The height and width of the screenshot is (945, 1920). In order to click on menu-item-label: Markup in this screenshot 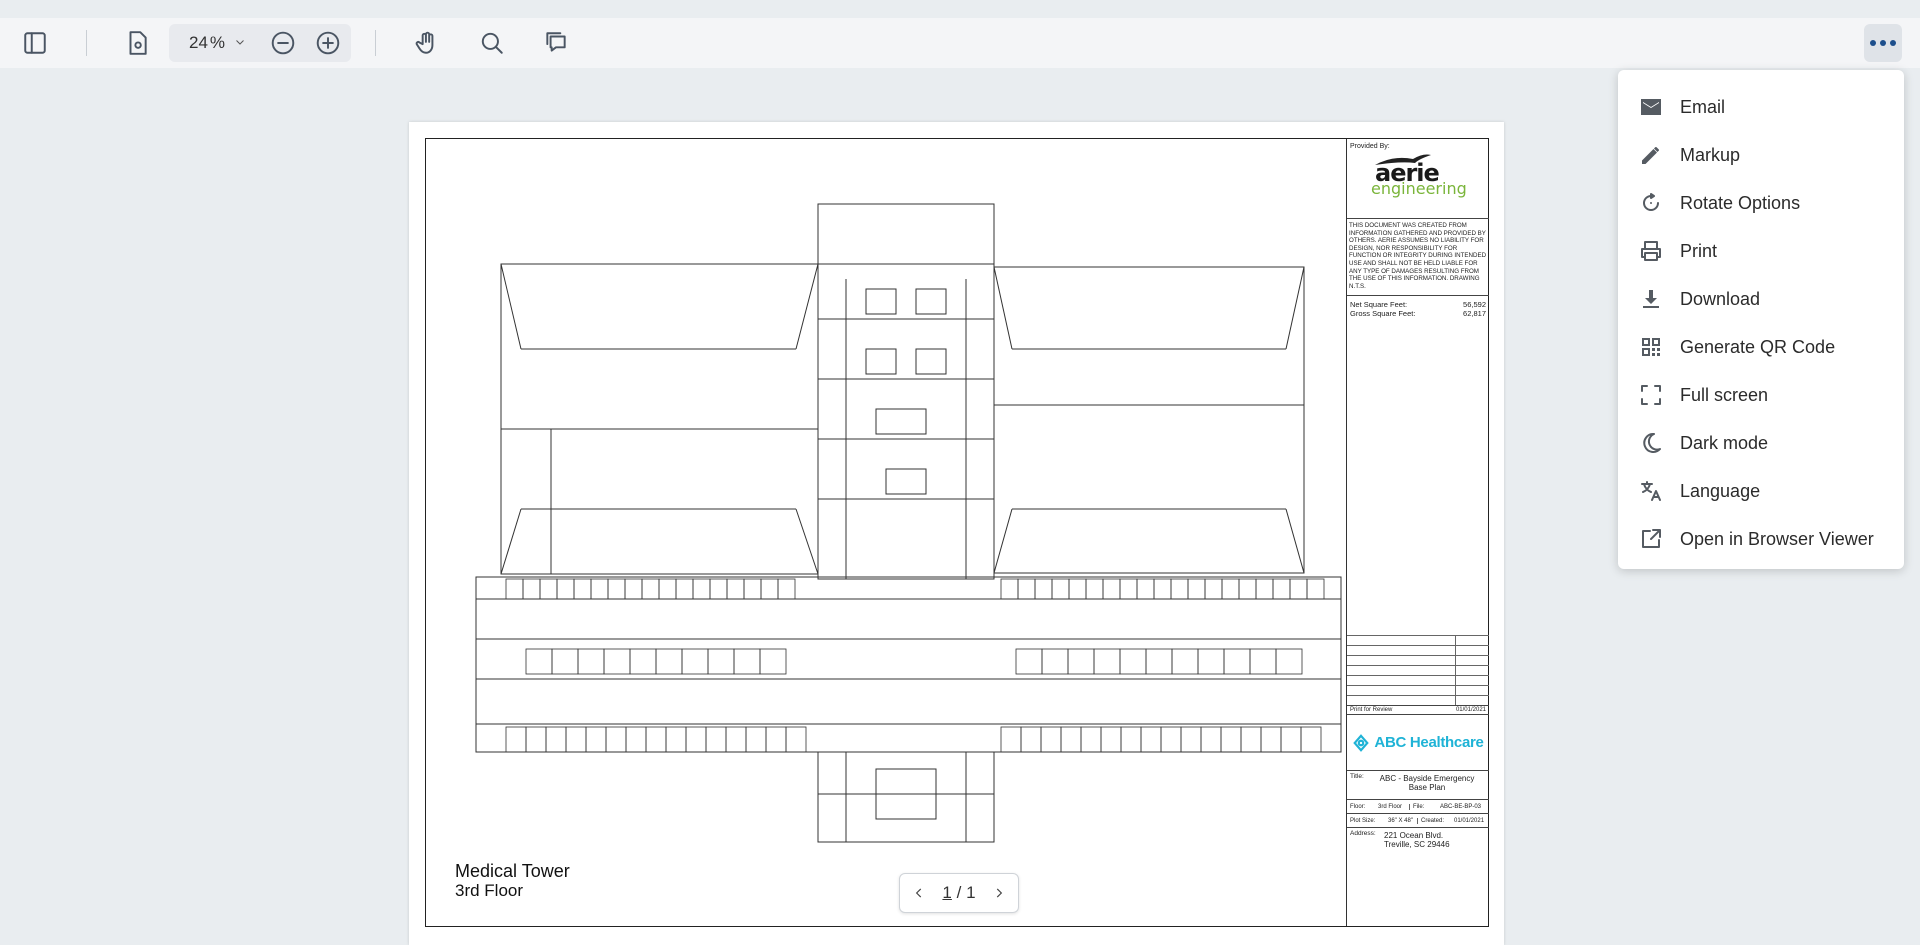, I will do `click(1710, 154)`.